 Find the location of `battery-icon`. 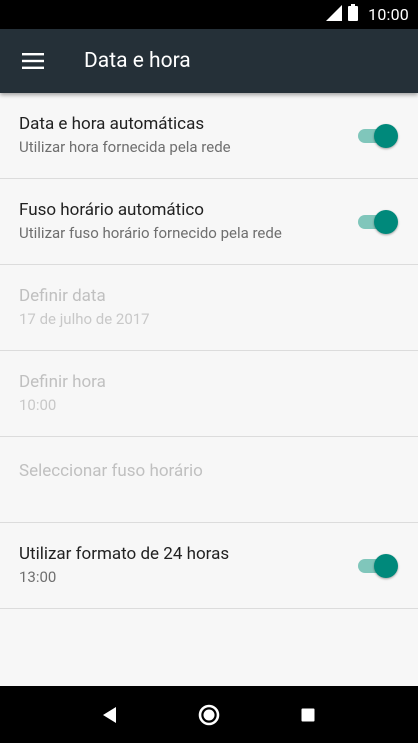

battery-icon is located at coordinates (353, 14).